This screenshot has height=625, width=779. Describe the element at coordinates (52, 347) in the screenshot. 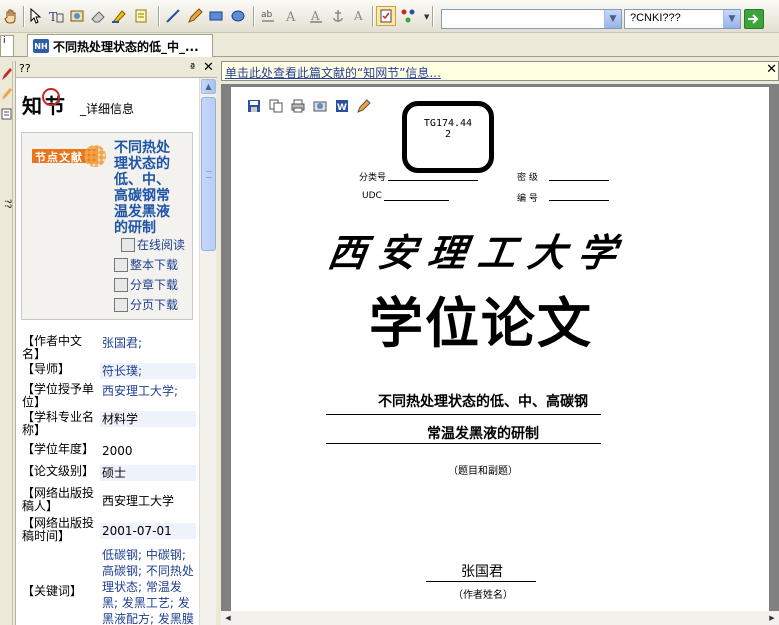

I see `info-key: 【作者中文名】` at that location.